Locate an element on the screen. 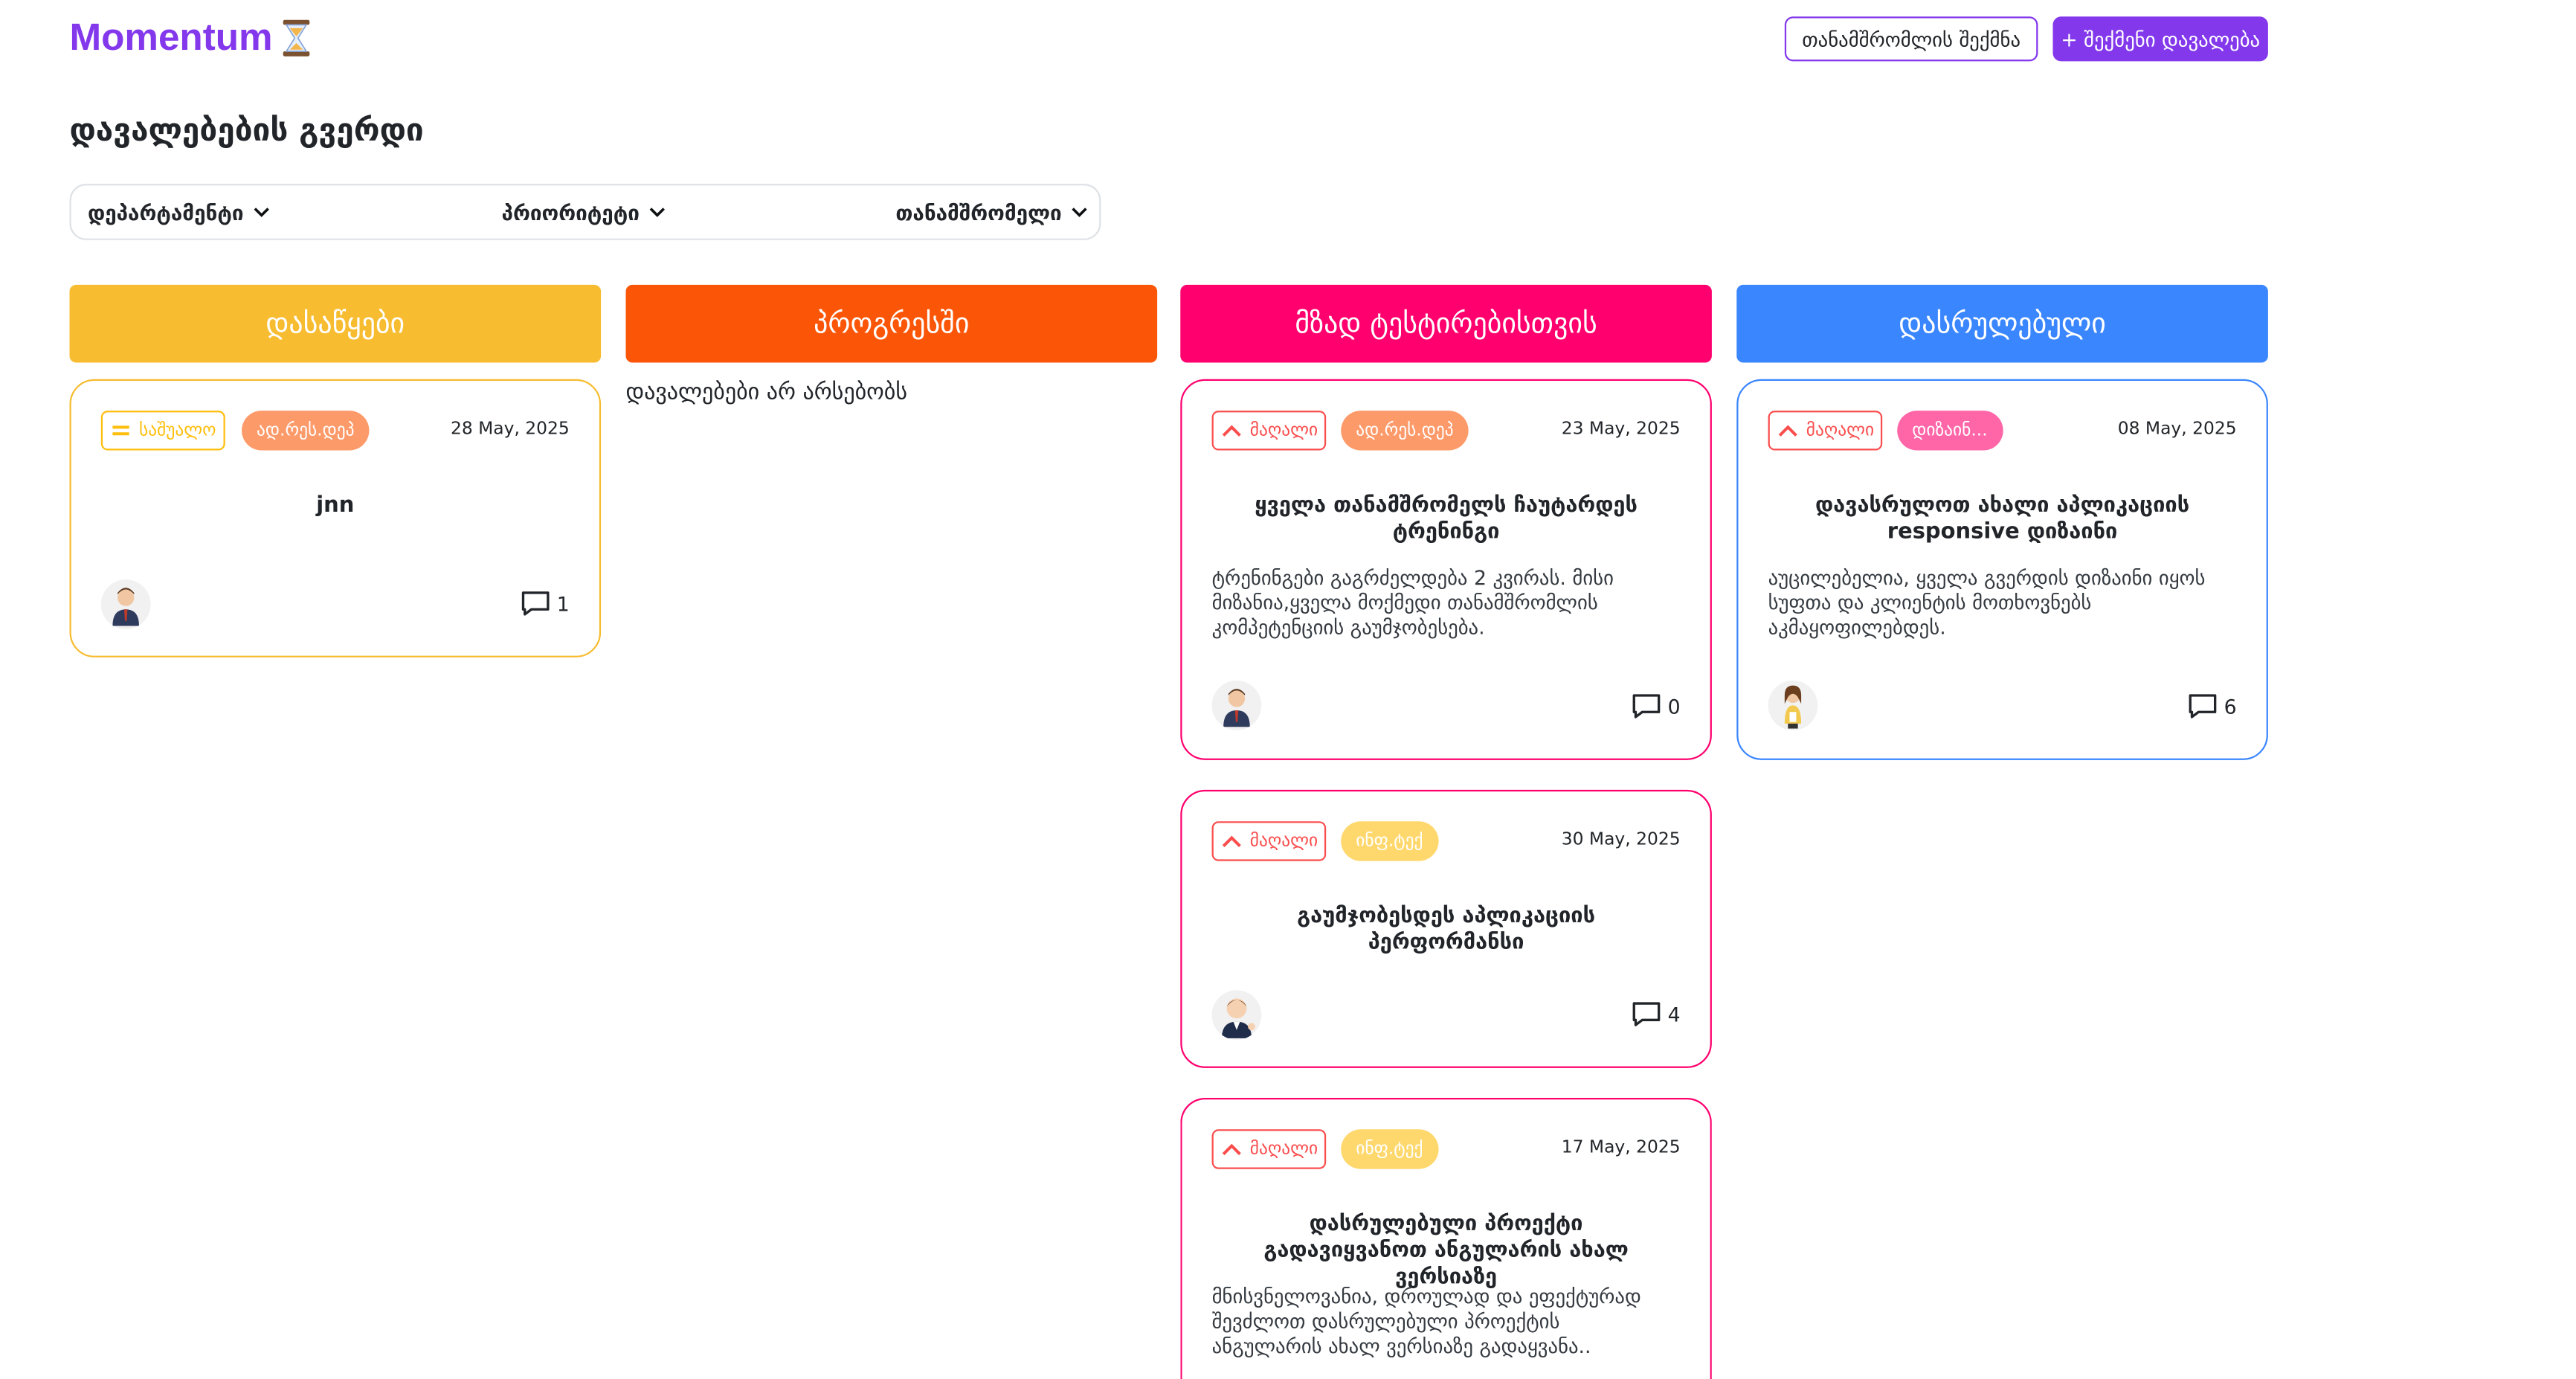 The image size is (2576, 1379). comments-count: 1 is located at coordinates (545, 604).